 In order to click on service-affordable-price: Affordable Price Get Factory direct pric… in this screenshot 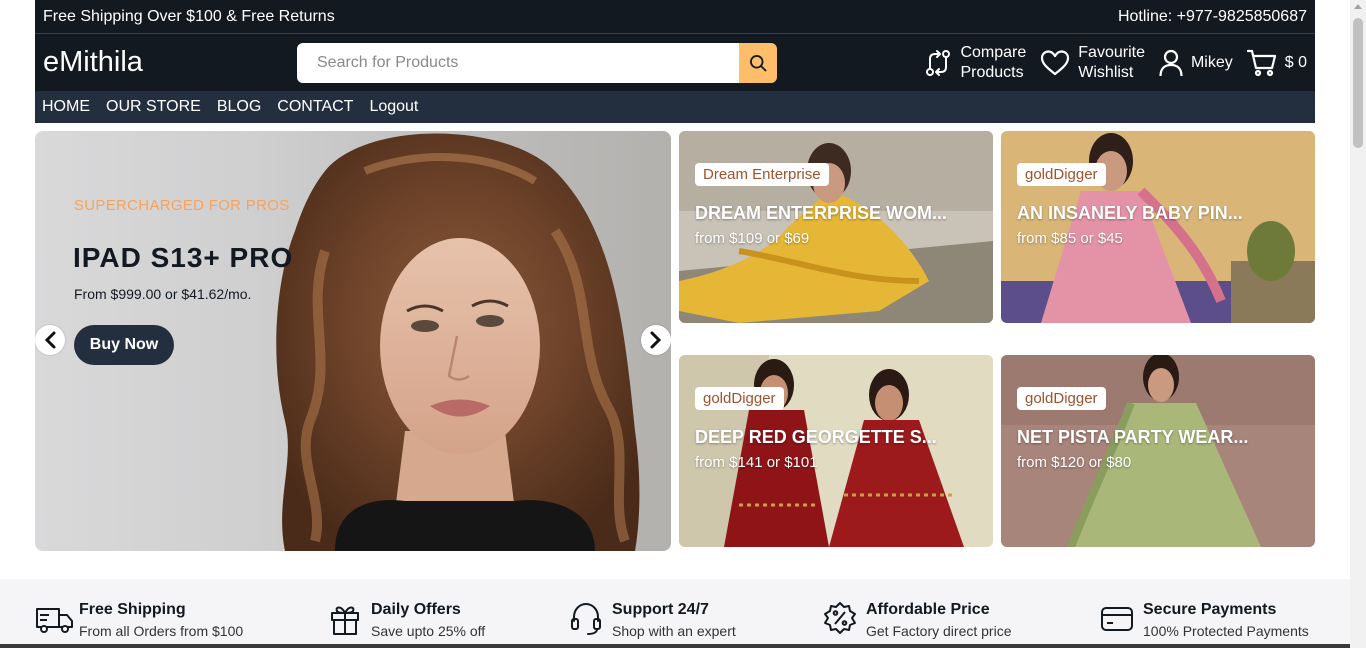, I will do `click(917, 620)`.